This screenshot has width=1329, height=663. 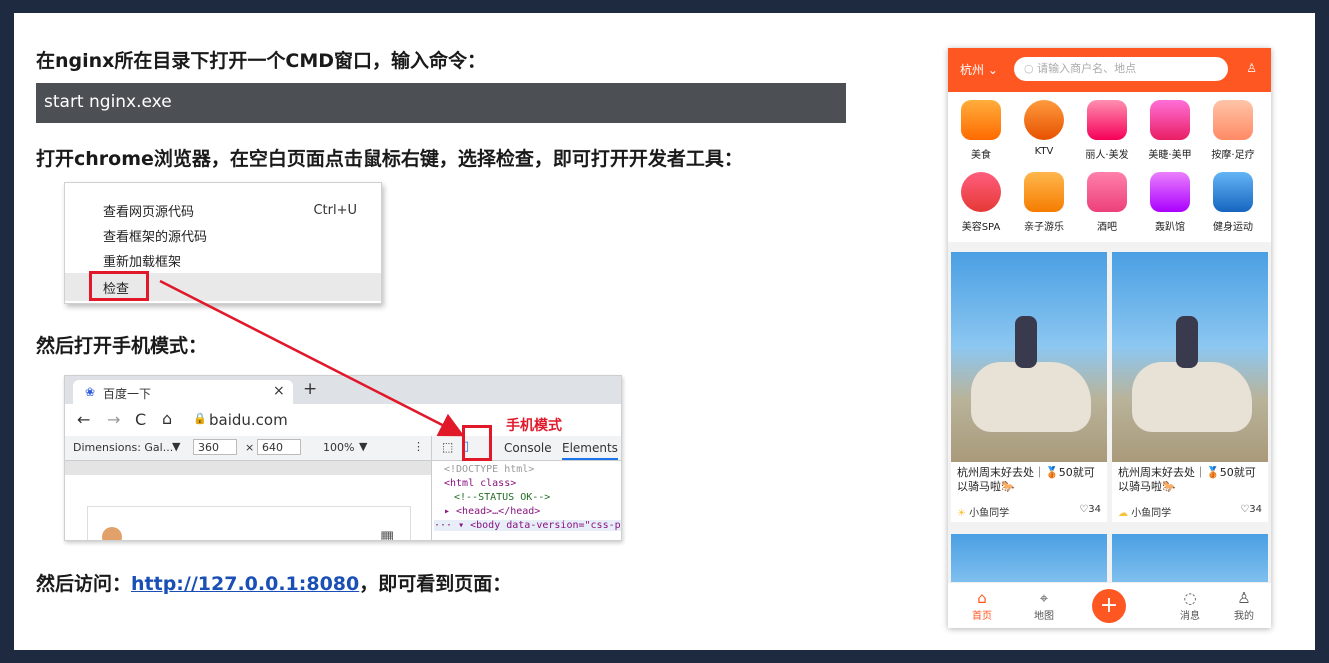 I want to click on category-item: 丽人·美发, so click(x=1107, y=130).